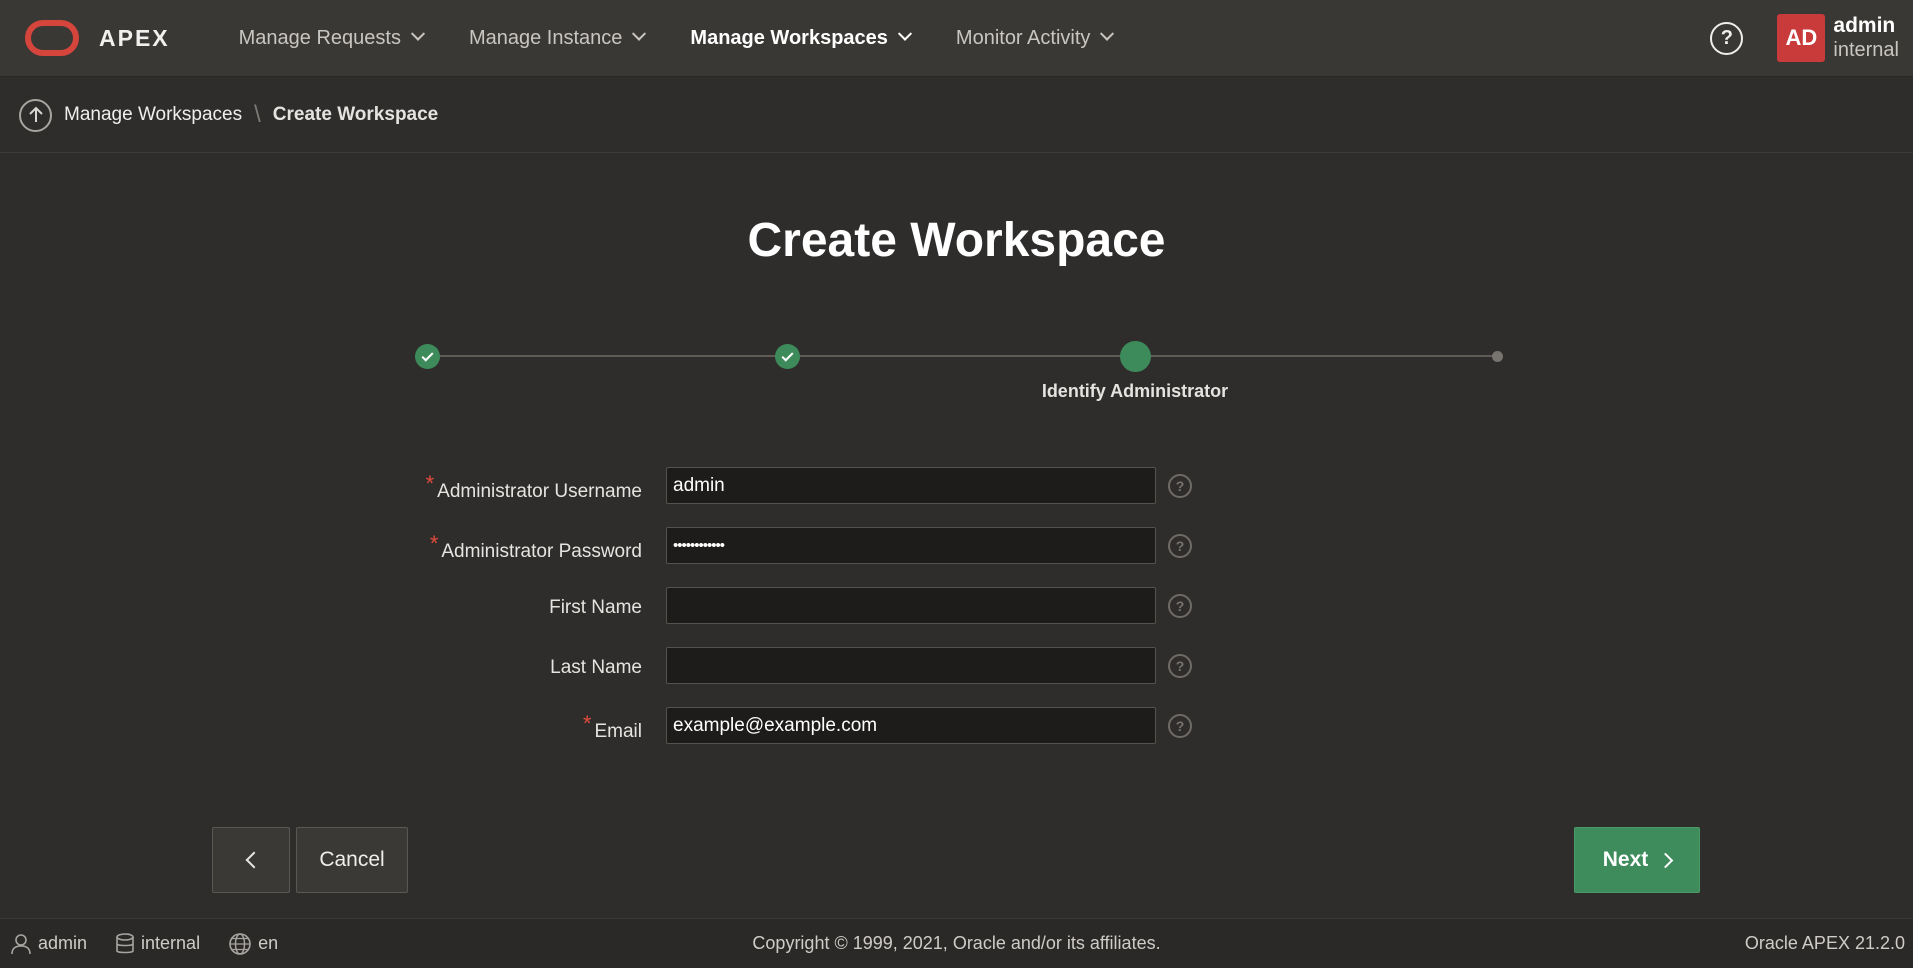  What do you see at coordinates (153, 115) in the screenshot?
I see `breadcrumb-link-manage-workspaces: Manage Workspaces` at bounding box center [153, 115].